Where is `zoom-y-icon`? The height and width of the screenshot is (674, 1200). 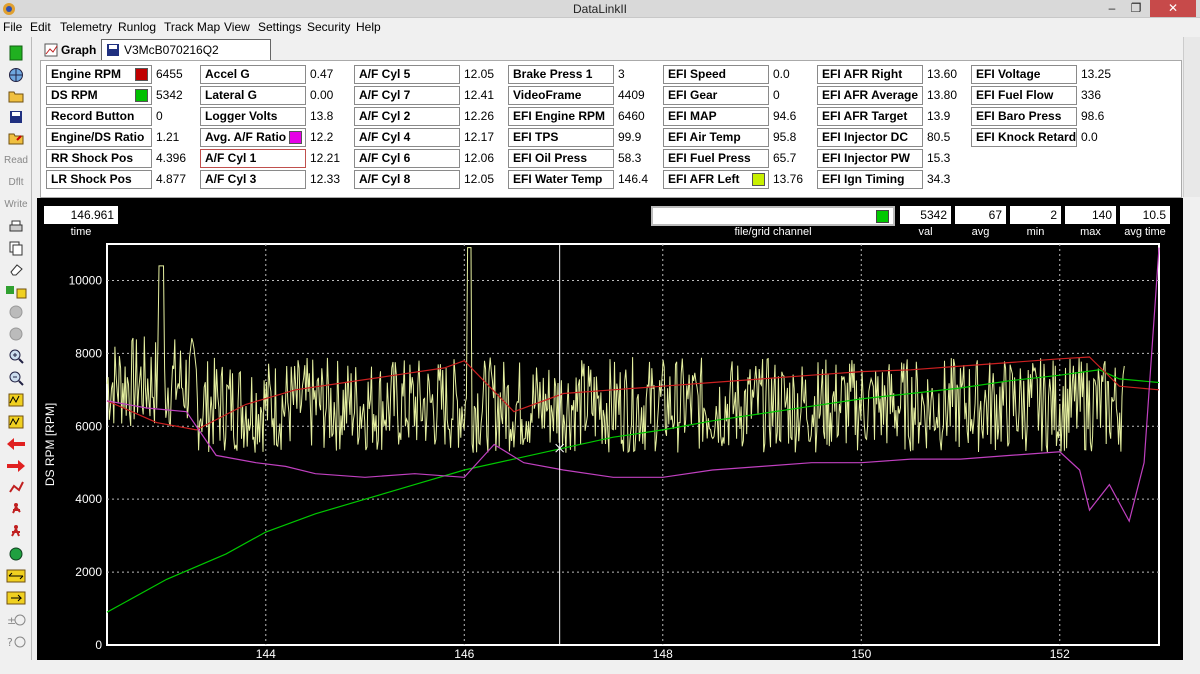 zoom-y-icon is located at coordinates (16, 422).